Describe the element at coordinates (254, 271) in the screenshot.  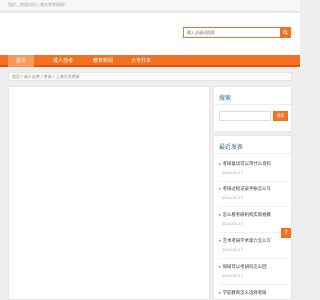
I see `recent-post: 保研可以考研吗怎么回 2024-01-17` at that location.